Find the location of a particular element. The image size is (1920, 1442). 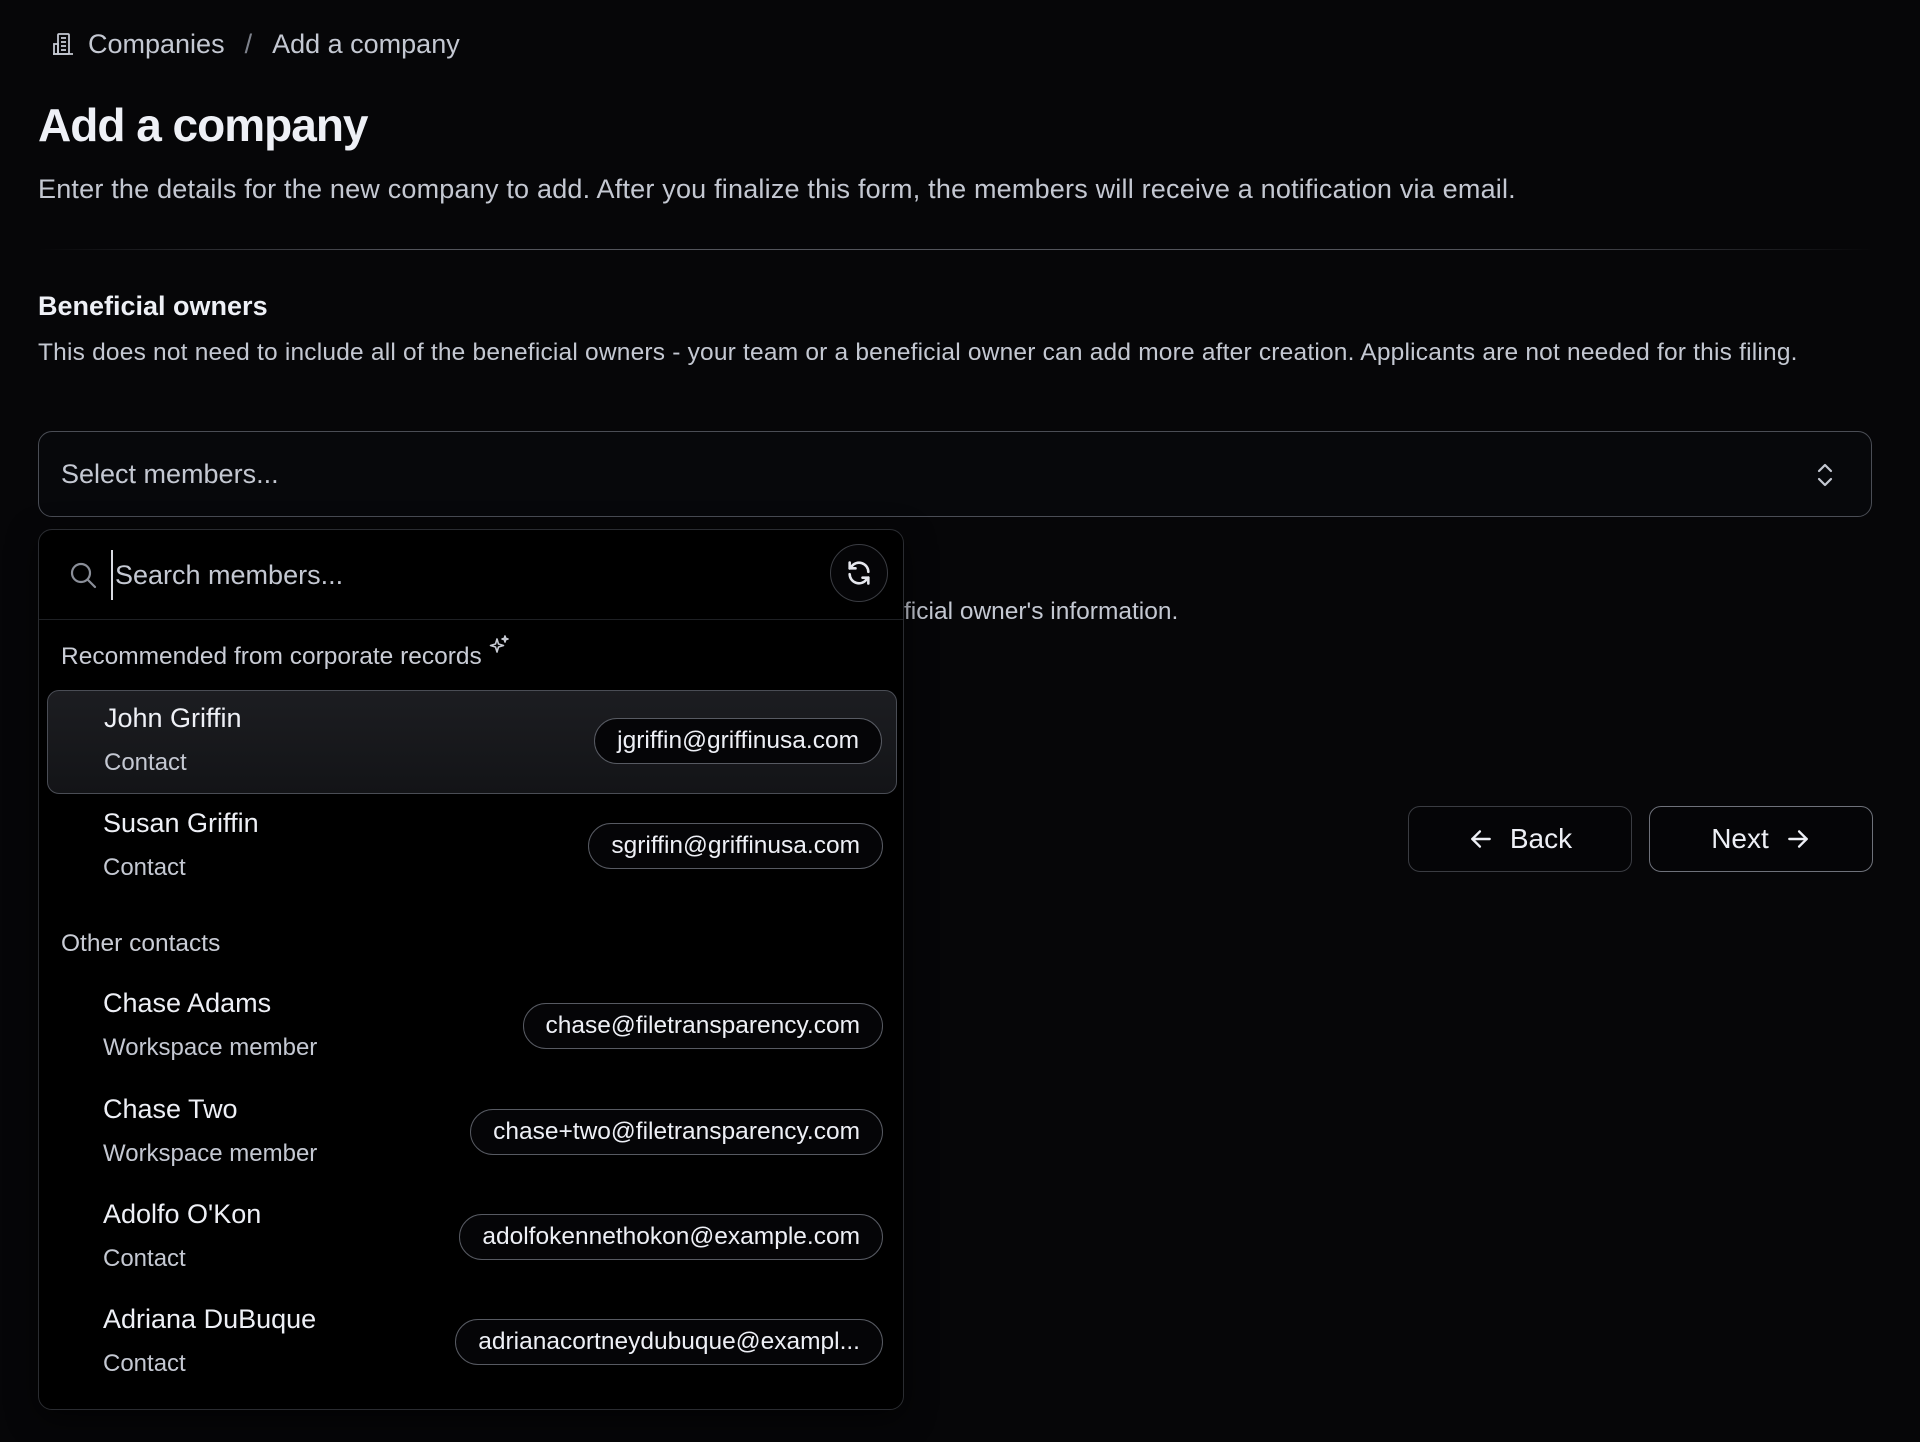

member-email-badge: chase+two@filetransparency.com is located at coordinates (676, 1132).